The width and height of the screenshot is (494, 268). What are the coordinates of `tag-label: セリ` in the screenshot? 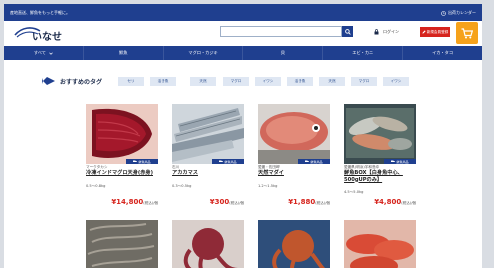 It's located at (131, 81).